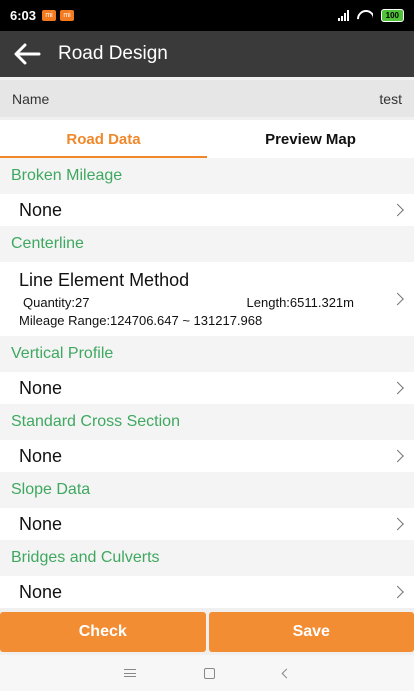 The image size is (414, 691). I want to click on save-button: Save, so click(311, 632).